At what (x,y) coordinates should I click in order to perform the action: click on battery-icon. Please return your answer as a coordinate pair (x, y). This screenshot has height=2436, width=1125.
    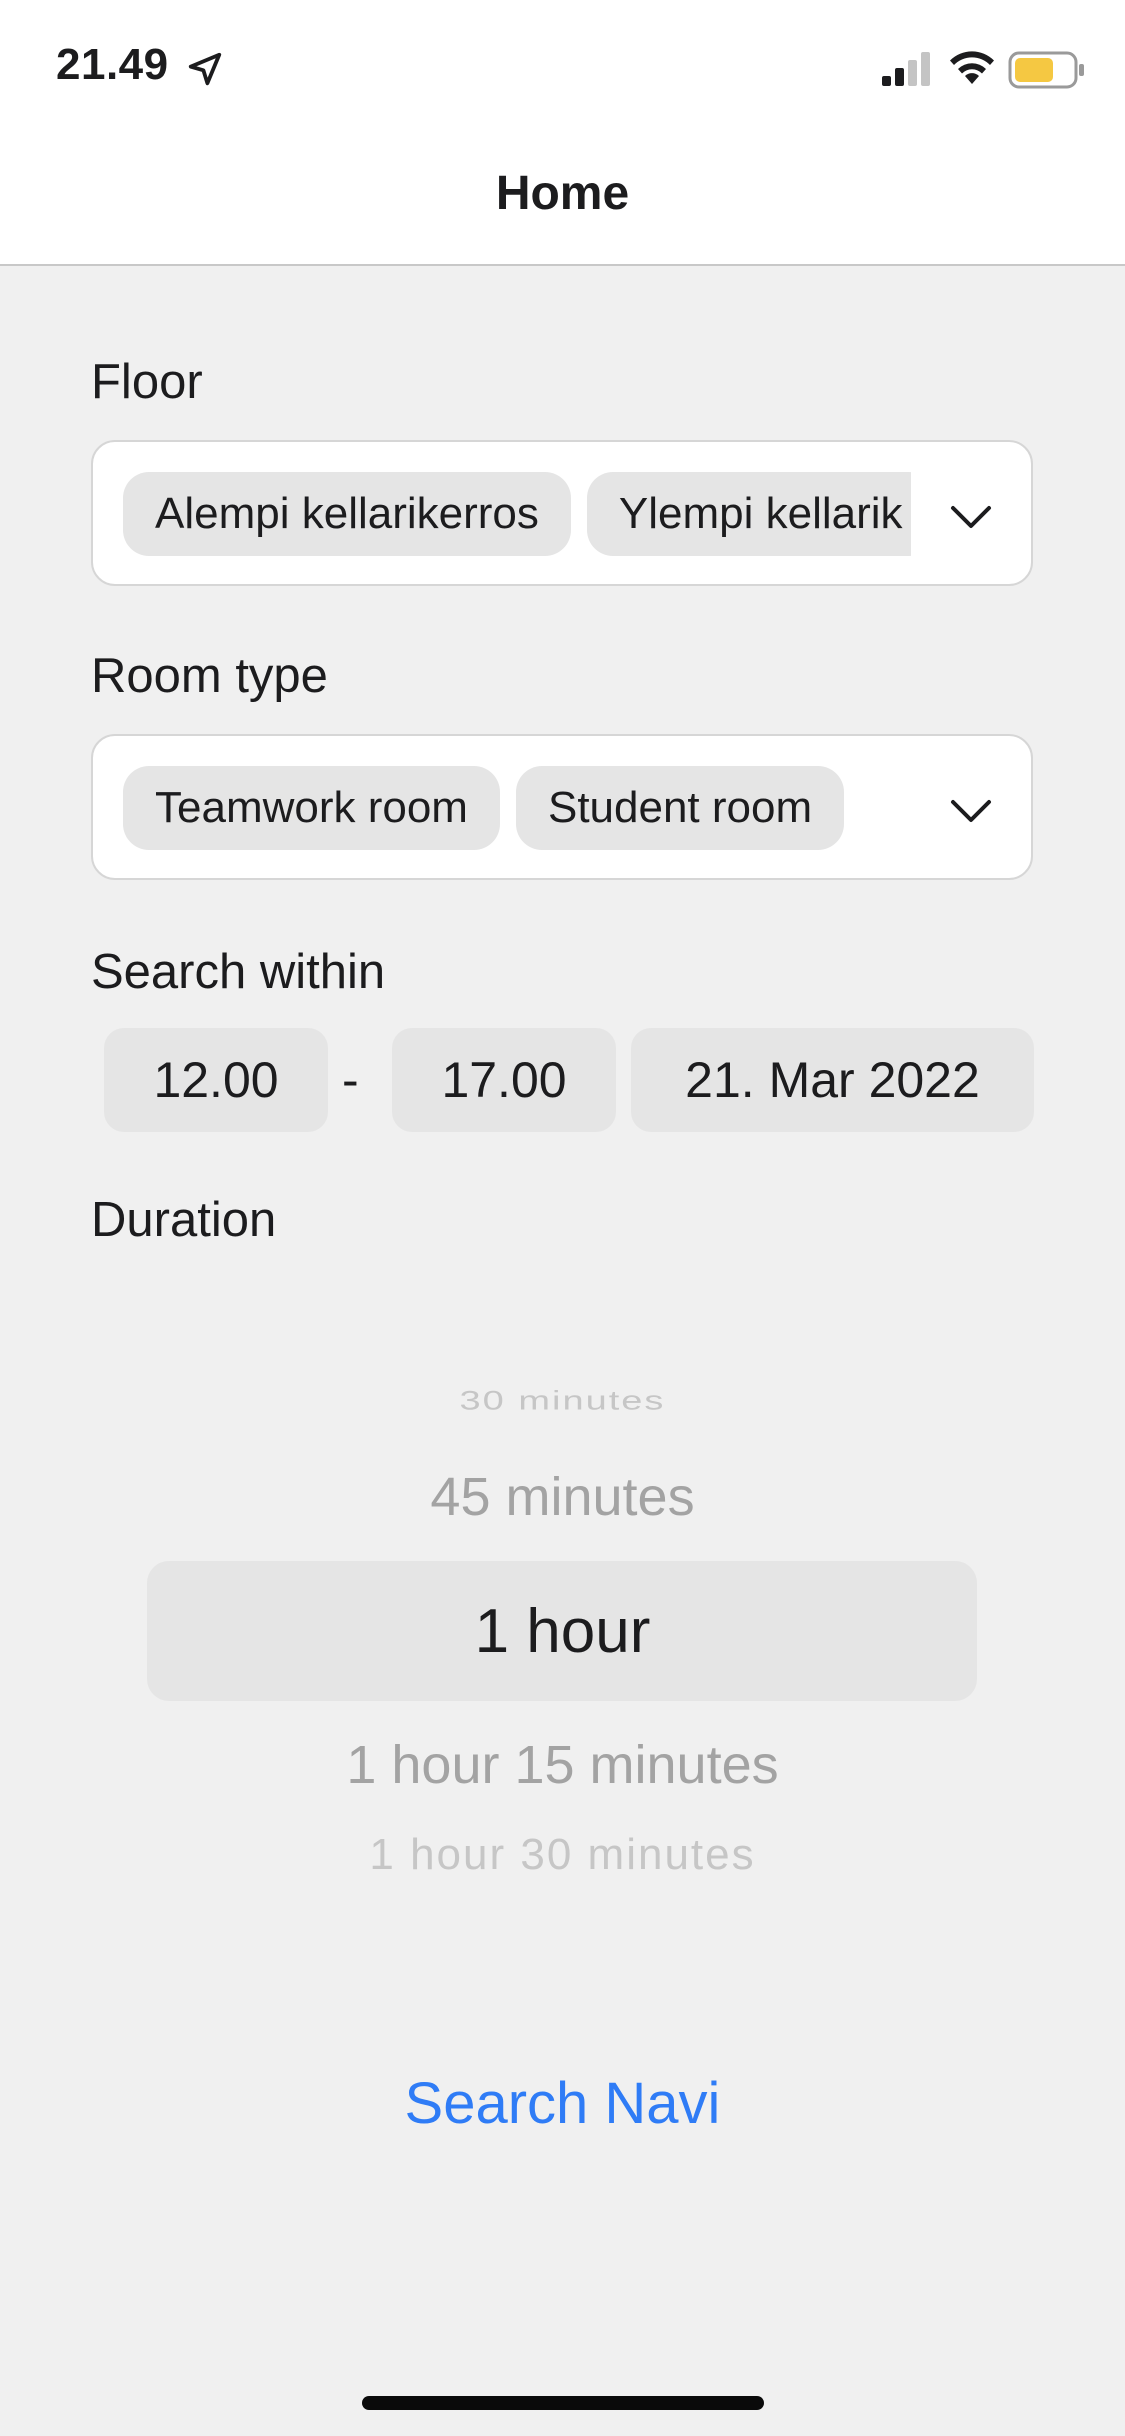
    Looking at the image, I should click on (1046, 70).